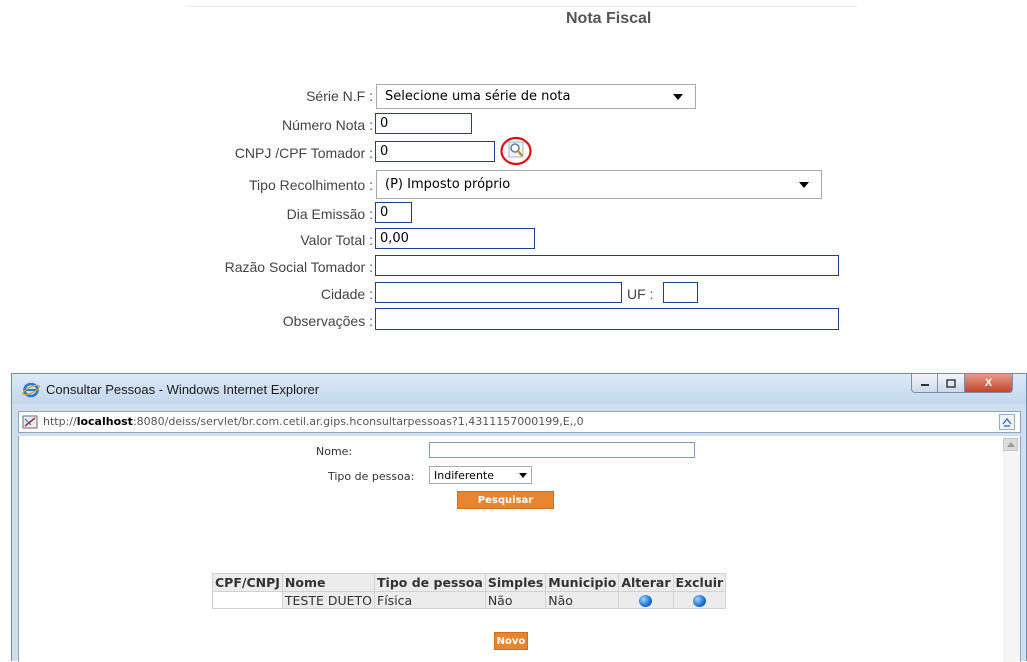 This screenshot has height=662, width=1027. Describe the element at coordinates (699, 582) in the screenshot. I see `column-header: Excluir` at that location.